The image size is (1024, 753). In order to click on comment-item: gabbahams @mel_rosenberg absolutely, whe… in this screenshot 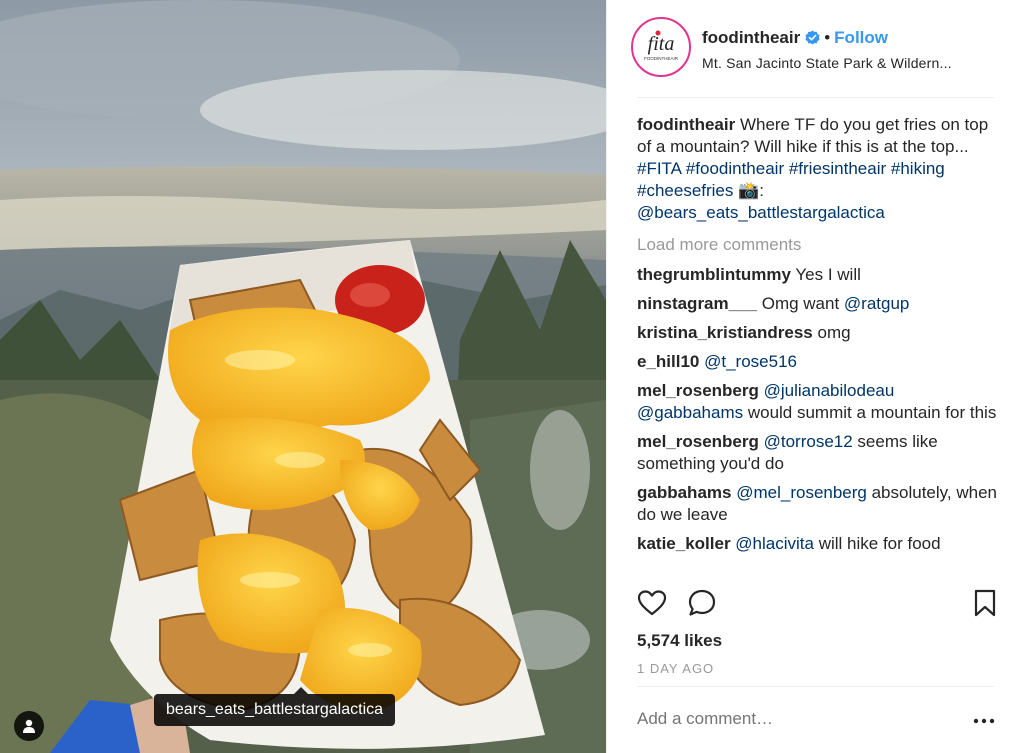, I will do `click(819, 504)`.